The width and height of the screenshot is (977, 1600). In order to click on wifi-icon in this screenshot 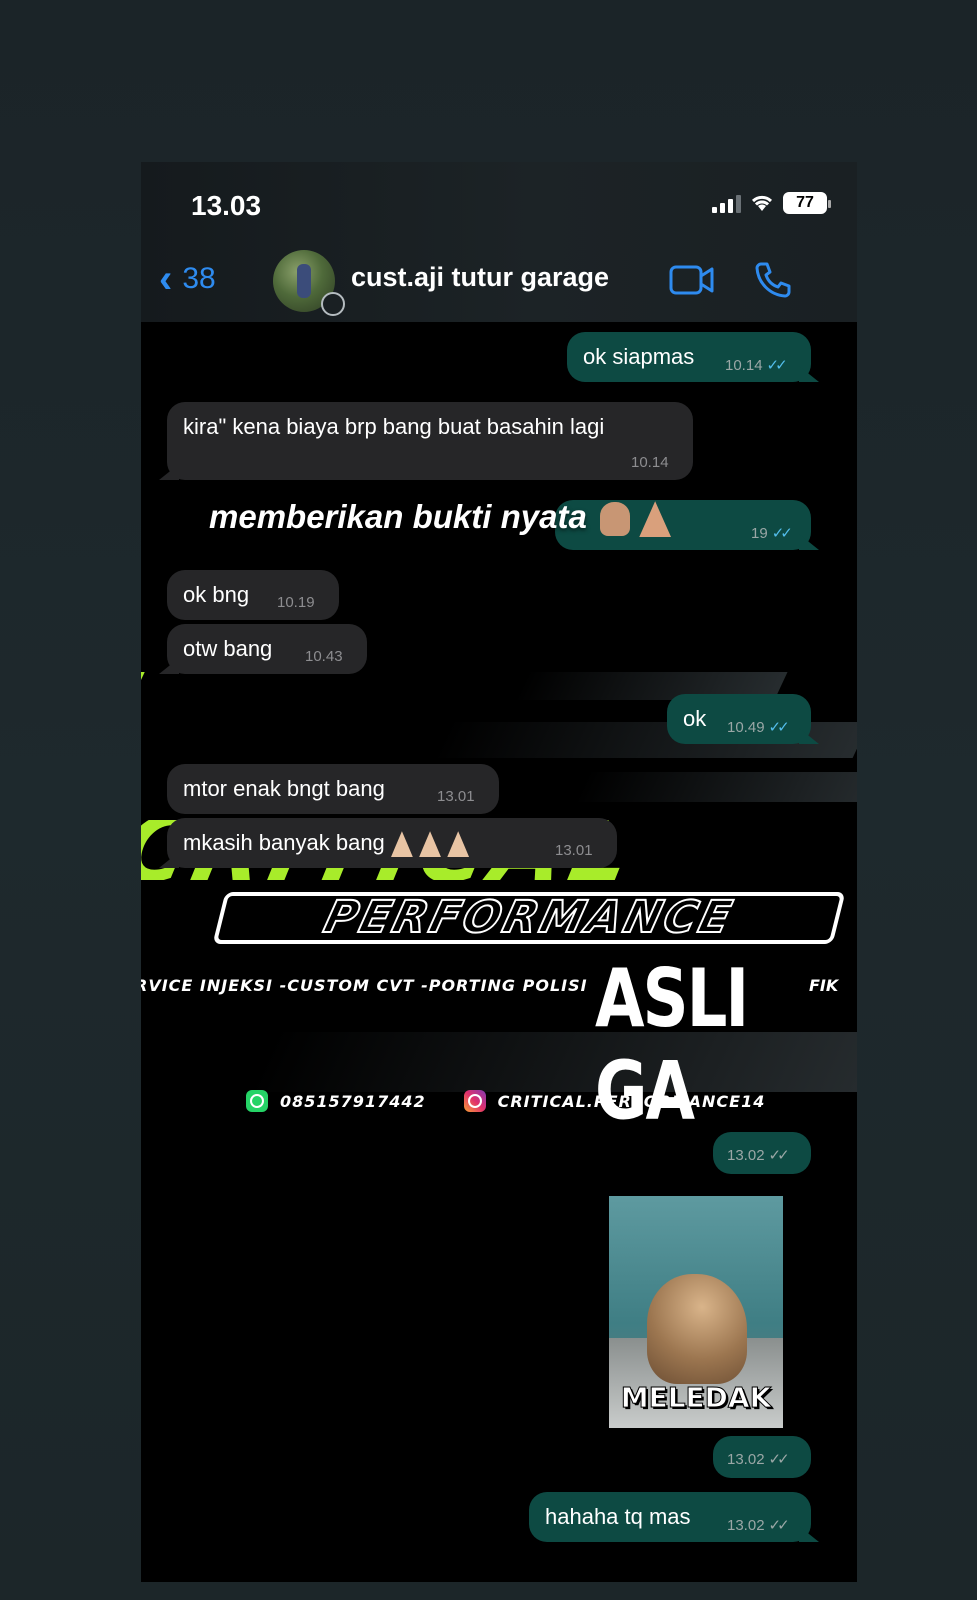, I will do `click(762, 203)`.